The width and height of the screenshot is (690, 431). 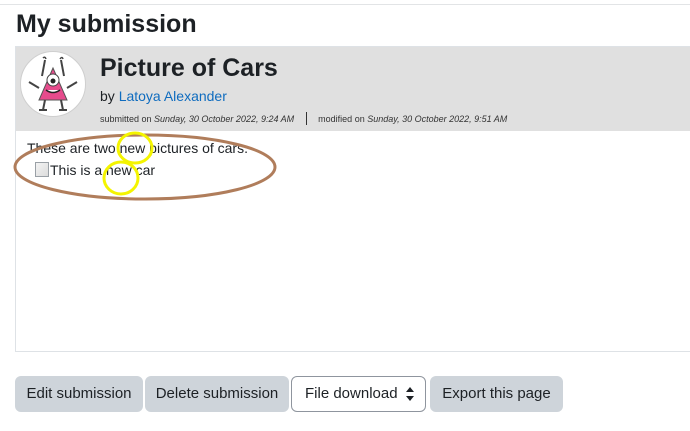 I want to click on page-title: My submission, so click(x=106, y=24).